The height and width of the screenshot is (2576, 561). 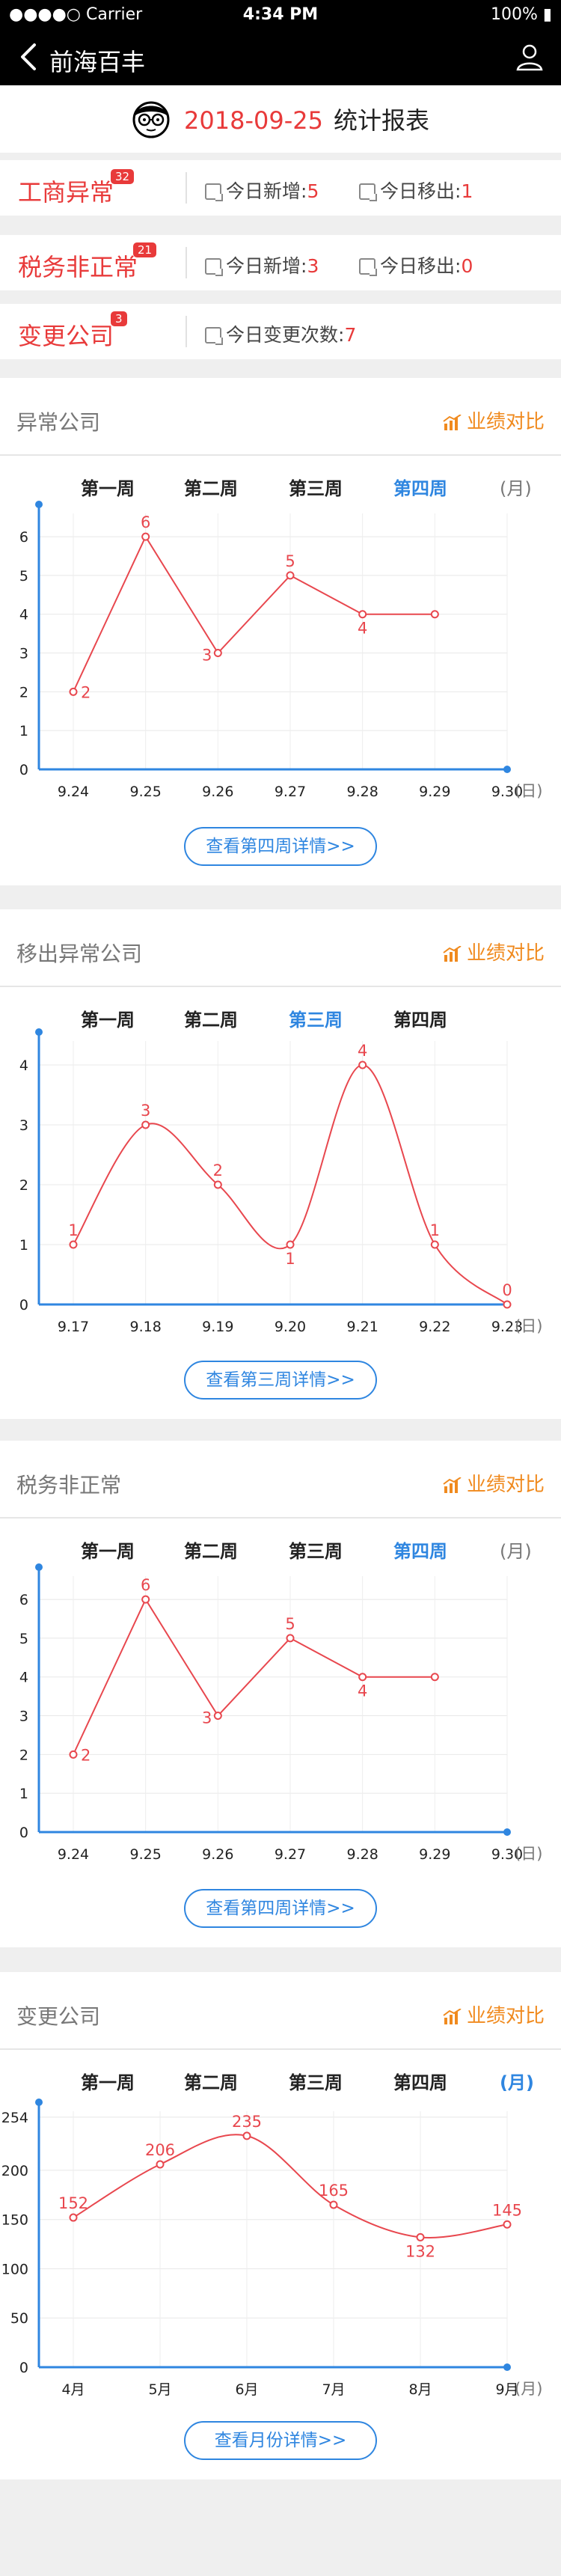 What do you see at coordinates (23, 1833) in the screenshot?
I see `y-tick-label: 0` at bounding box center [23, 1833].